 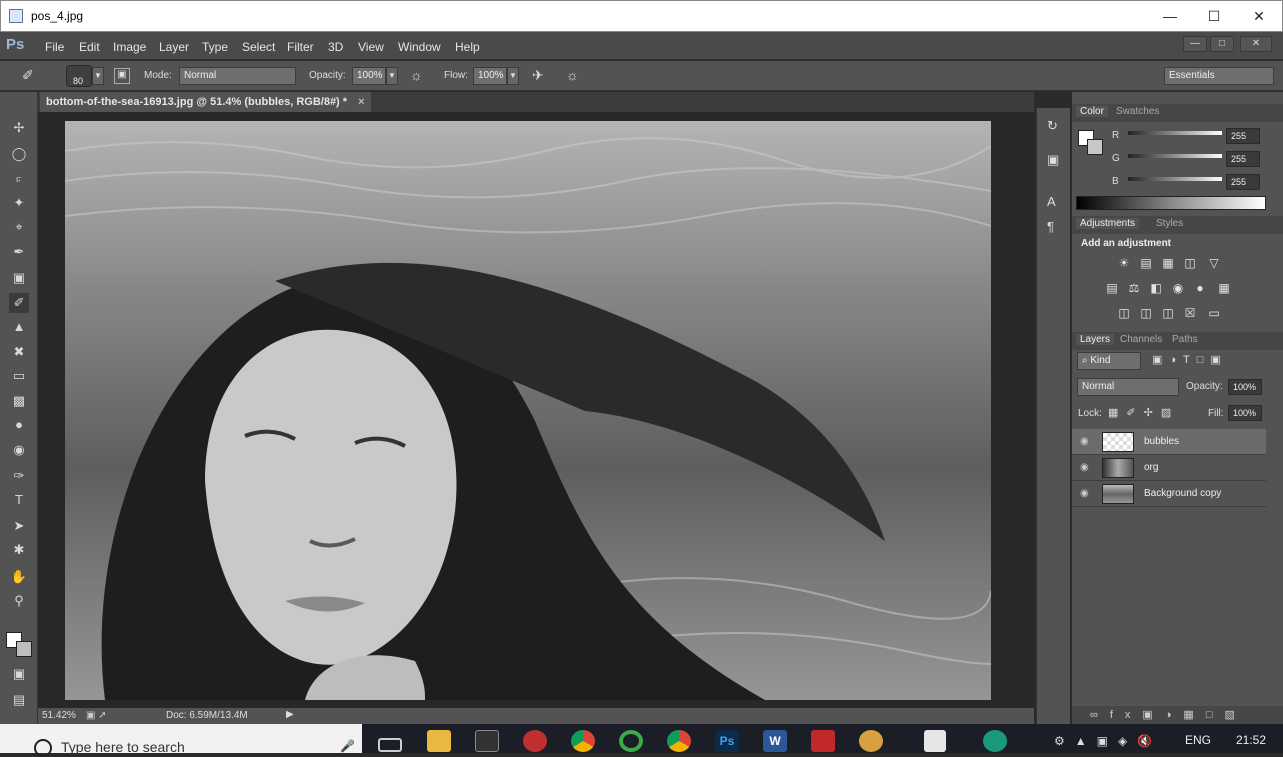 What do you see at coordinates (19, 601) in the screenshot?
I see `zoom-tool-icon: ⚲` at bounding box center [19, 601].